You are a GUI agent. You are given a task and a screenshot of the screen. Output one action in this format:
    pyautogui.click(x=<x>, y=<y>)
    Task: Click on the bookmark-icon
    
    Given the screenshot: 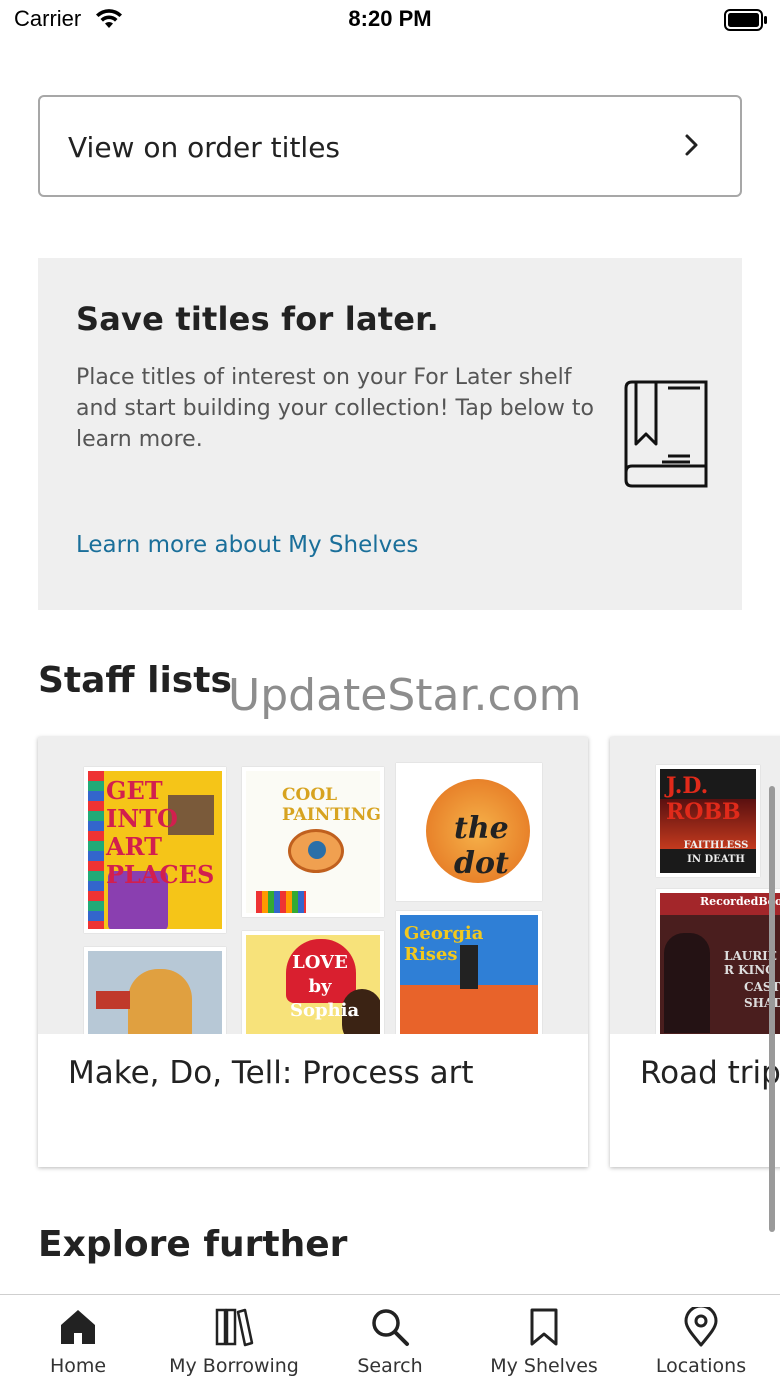 What is the action you would take?
    pyautogui.click(x=544, y=1329)
    